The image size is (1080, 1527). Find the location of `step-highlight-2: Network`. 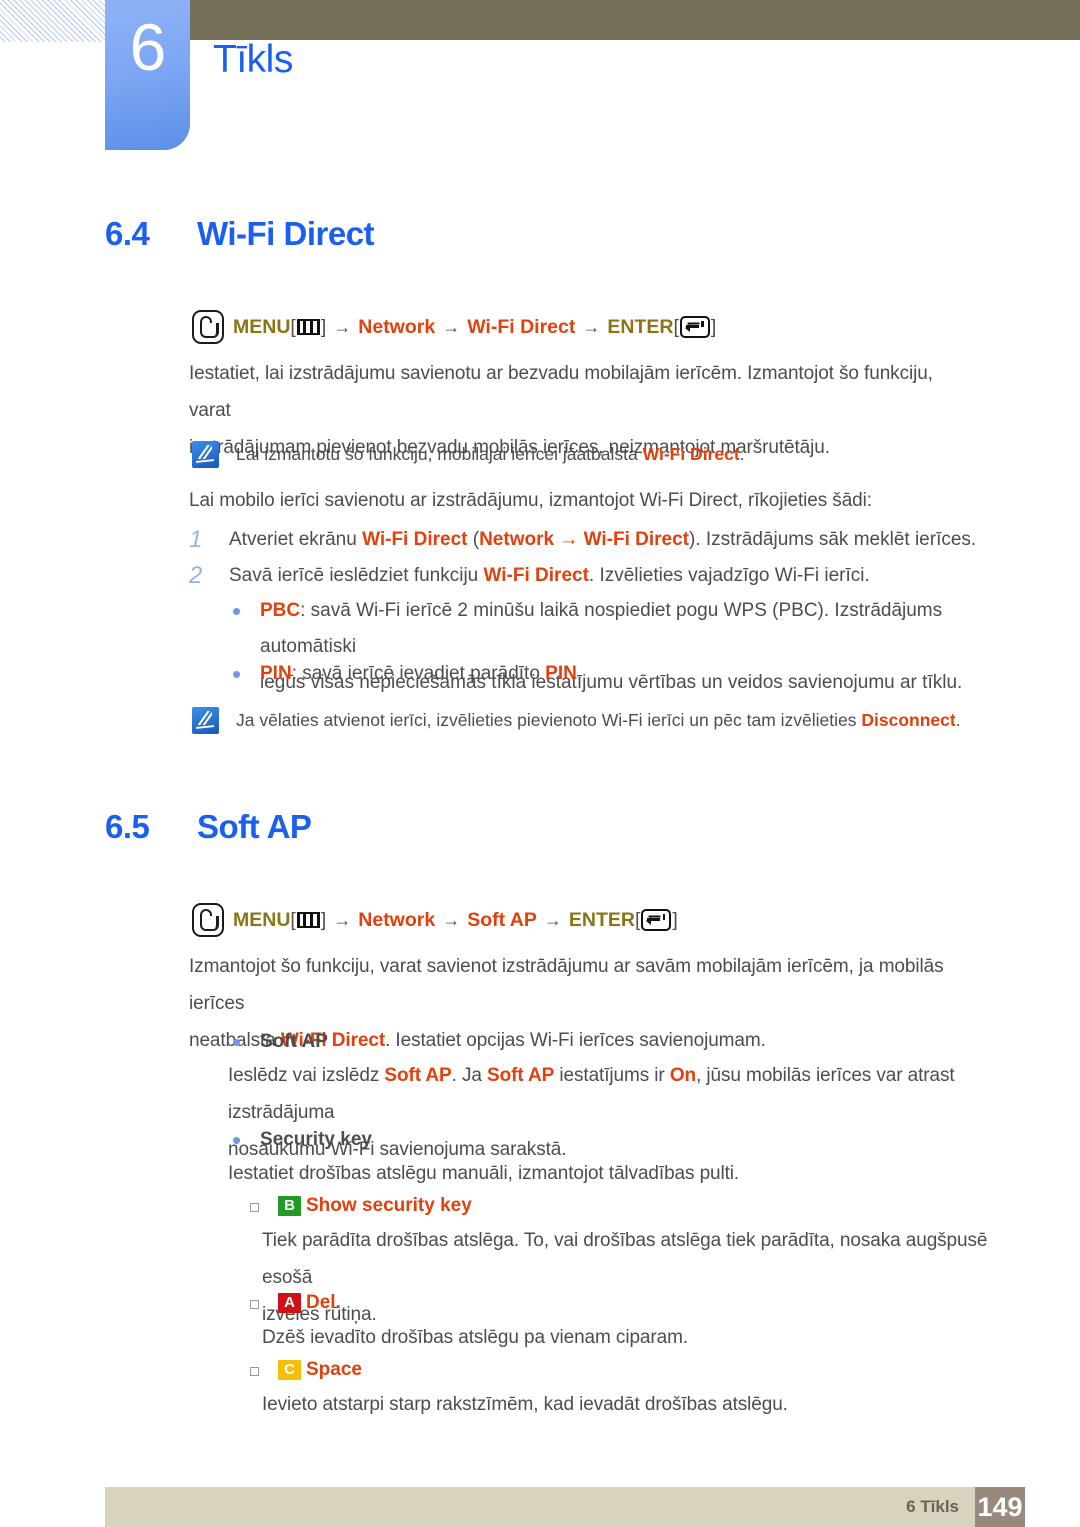

step-highlight-2: Network is located at coordinates (517, 539).